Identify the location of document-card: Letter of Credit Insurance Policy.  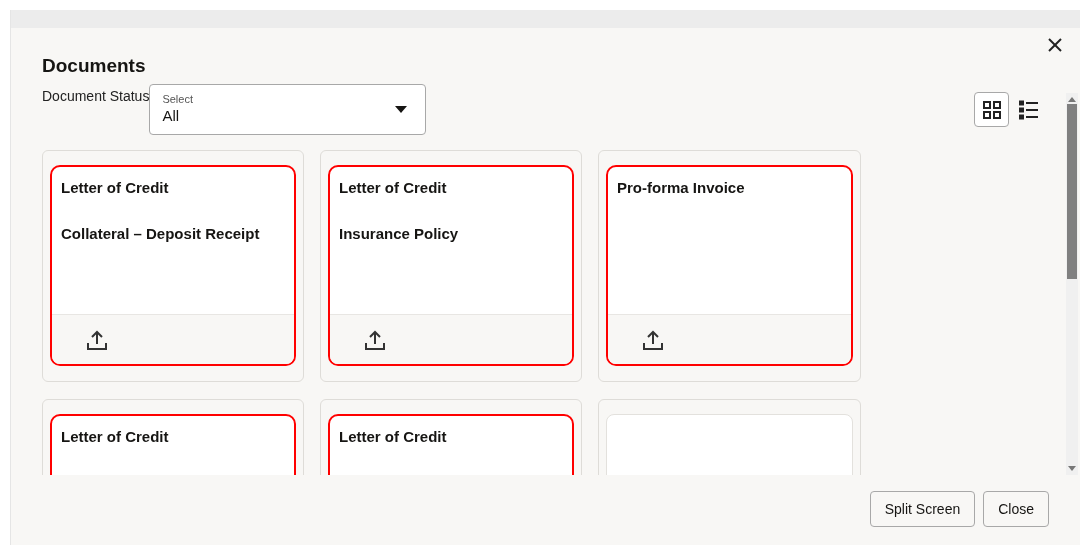
(451, 265).